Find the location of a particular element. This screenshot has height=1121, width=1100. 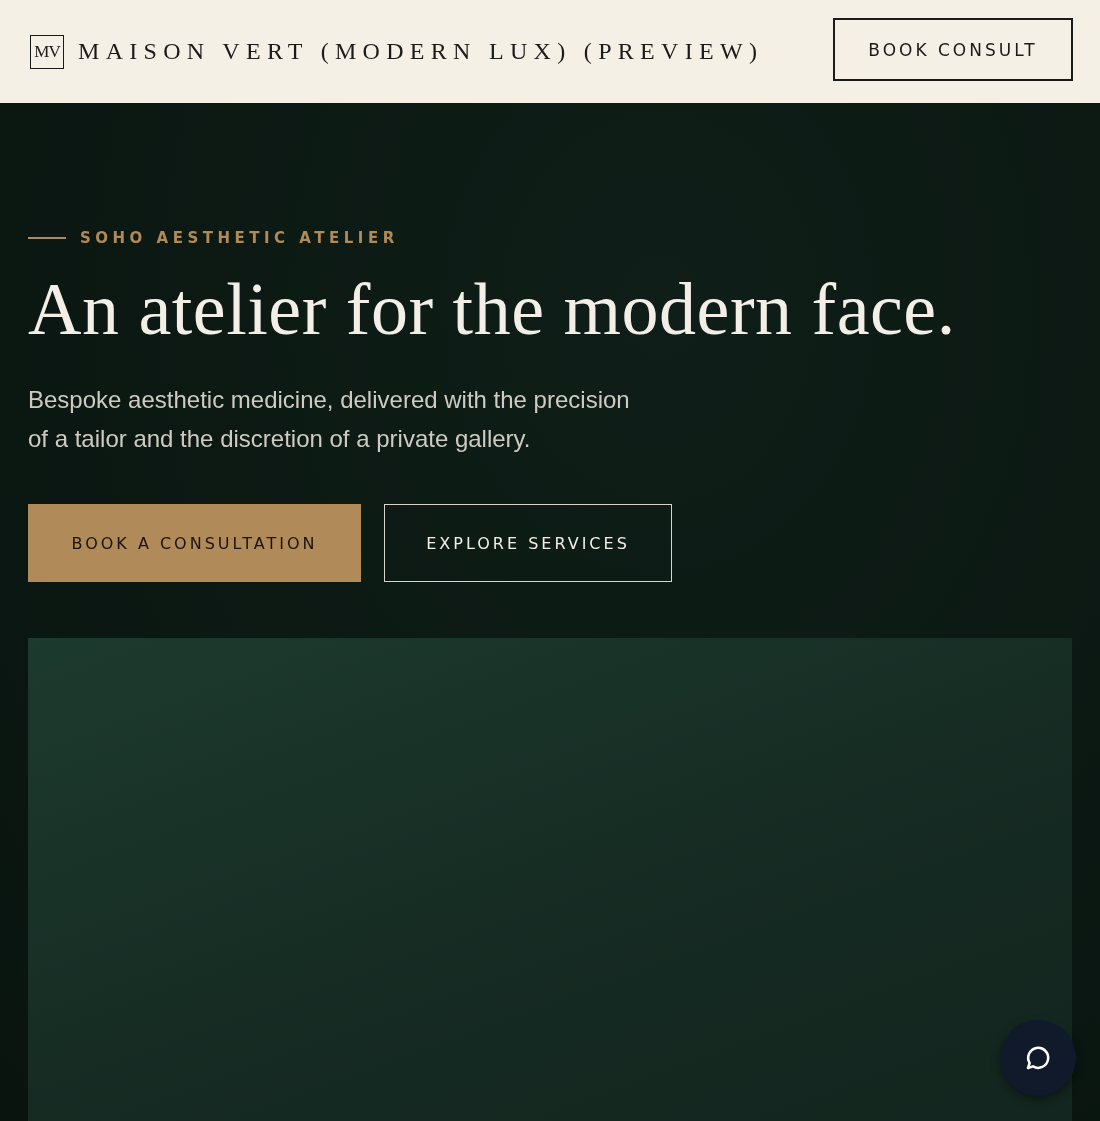

accent-line is located at coordinates (47, 238).